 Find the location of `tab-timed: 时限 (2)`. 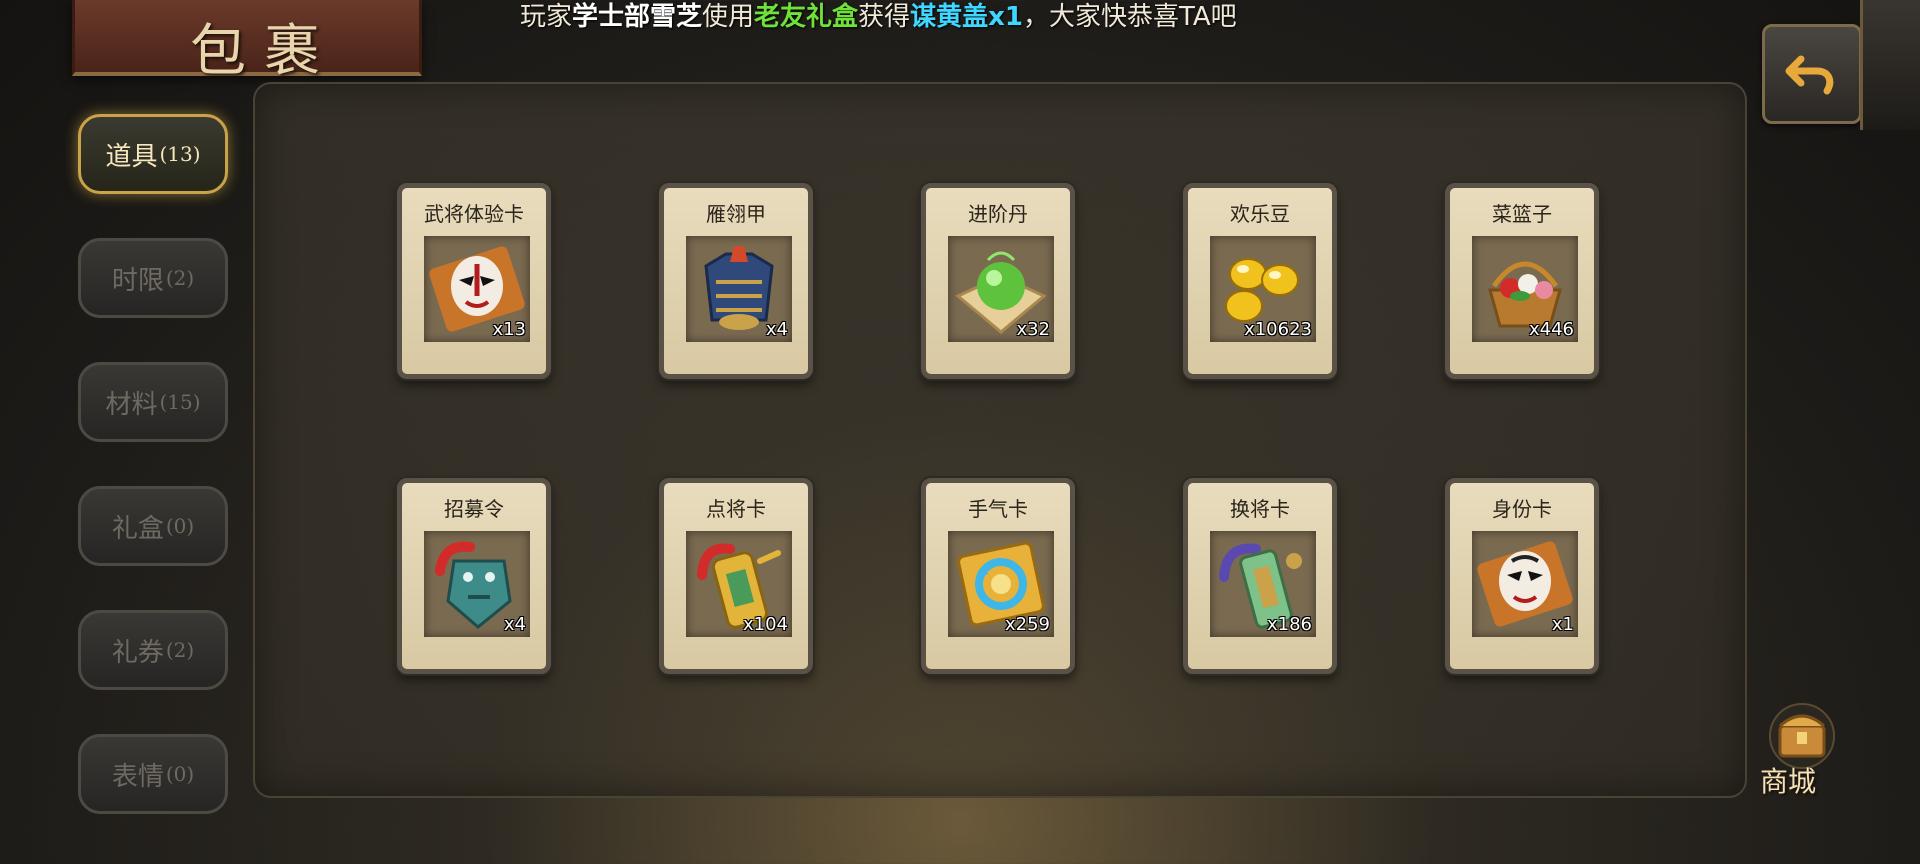

tab-timed: 时限 (2) is located at coordinates (153, 278).